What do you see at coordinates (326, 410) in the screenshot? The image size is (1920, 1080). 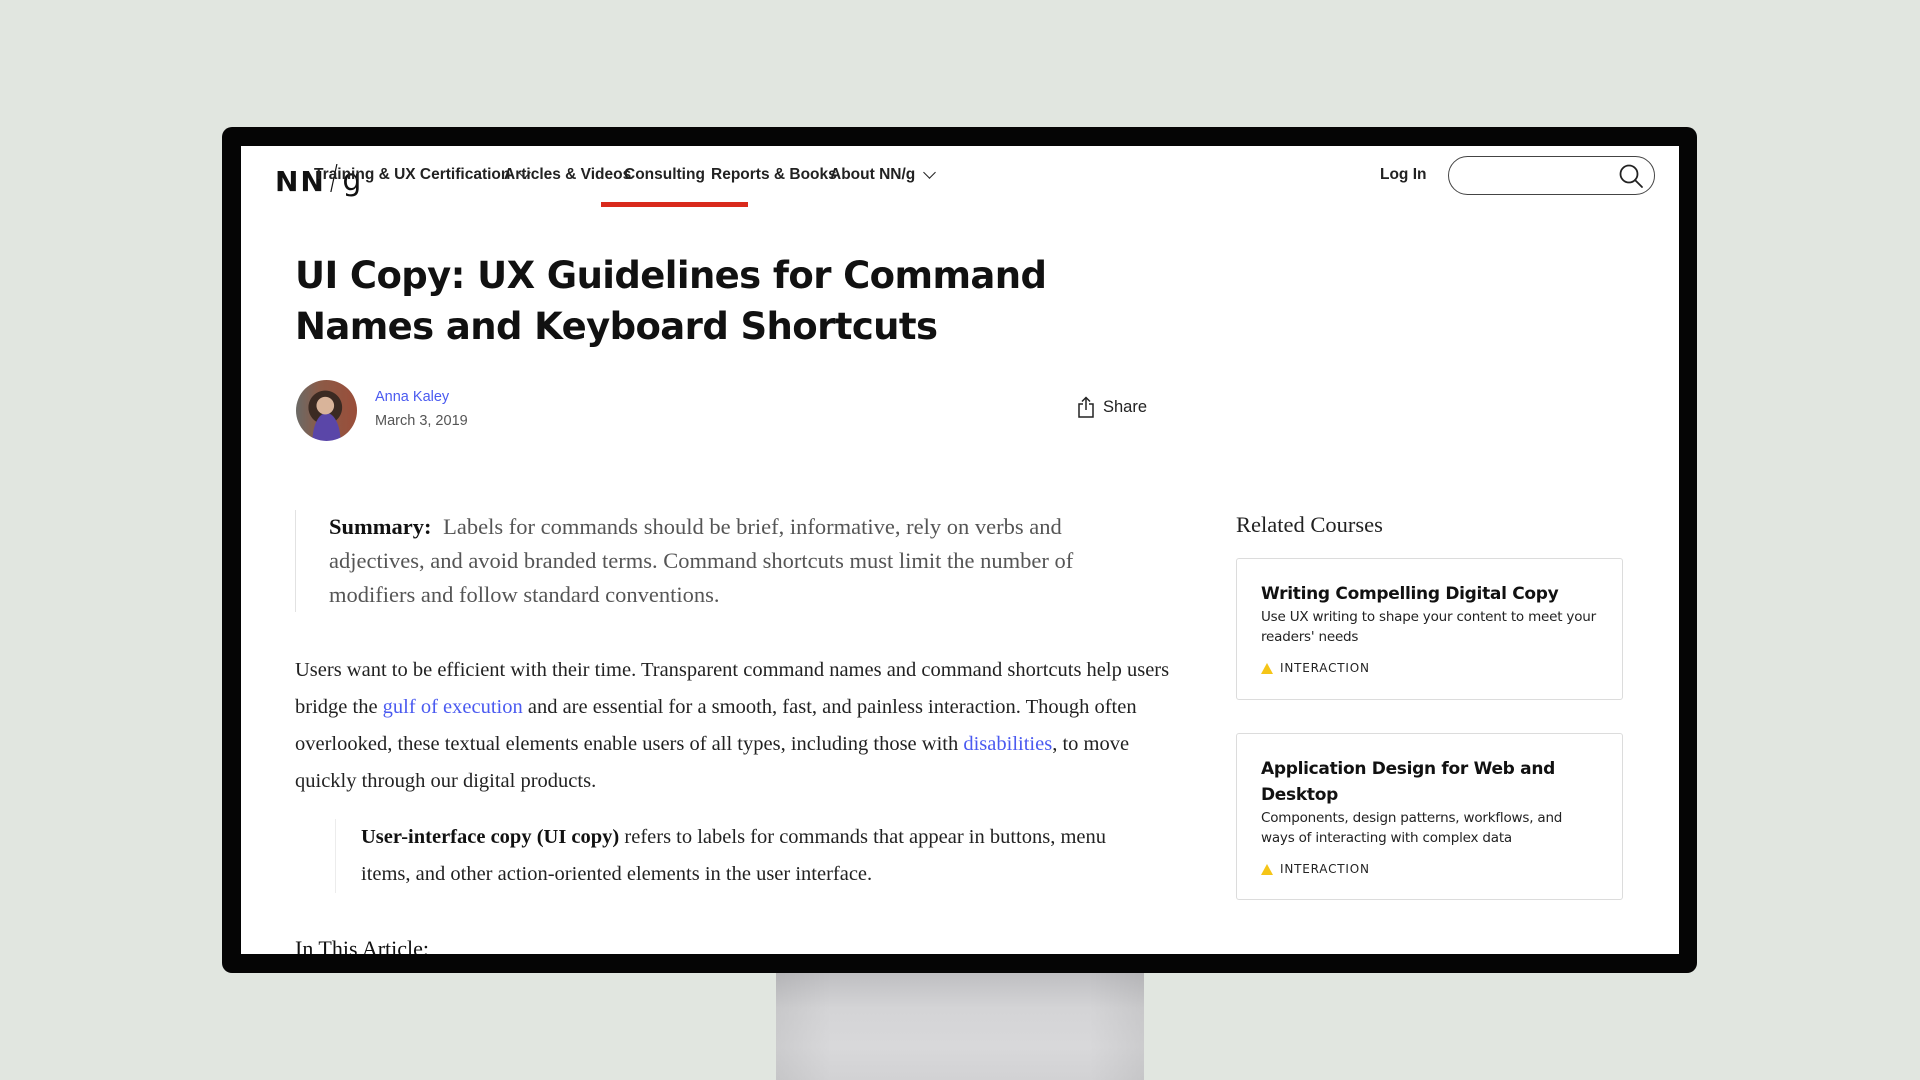 I see `author-avatar` at bounding box center [326, 410].